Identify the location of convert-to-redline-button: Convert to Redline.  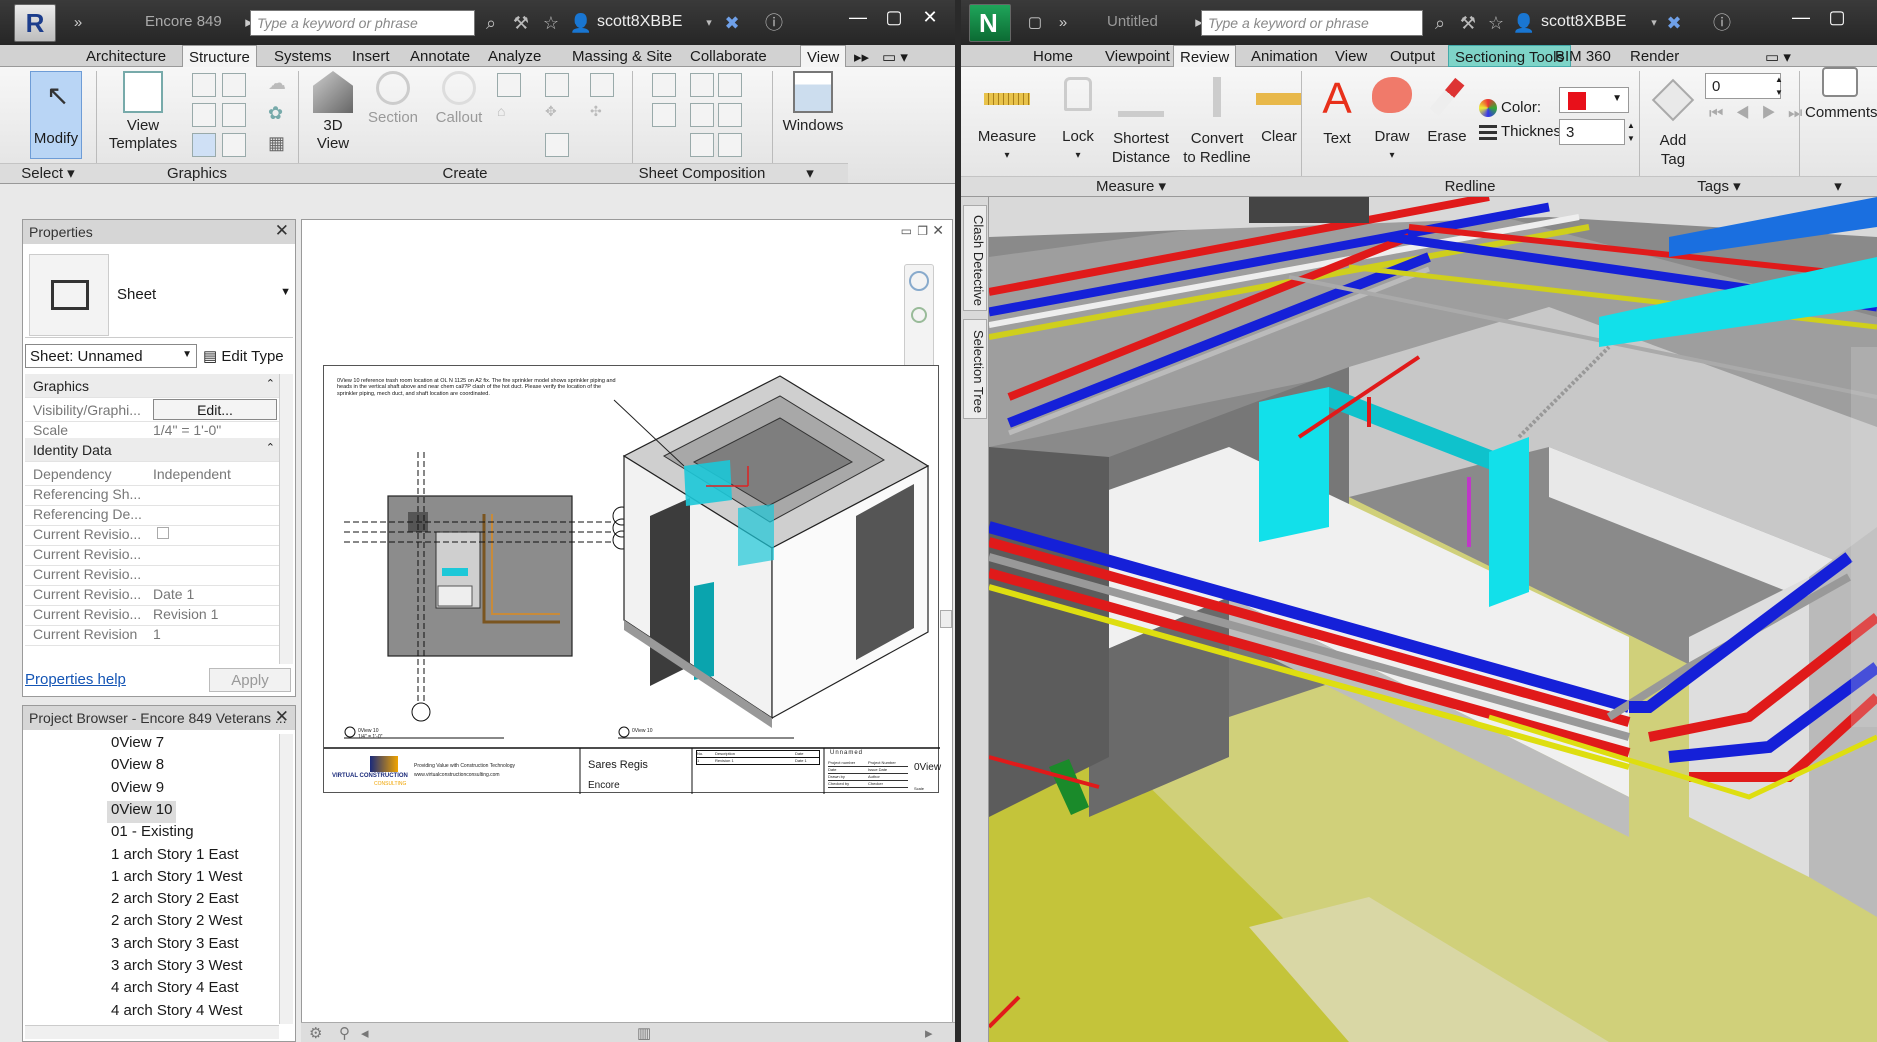
(1217, 122).